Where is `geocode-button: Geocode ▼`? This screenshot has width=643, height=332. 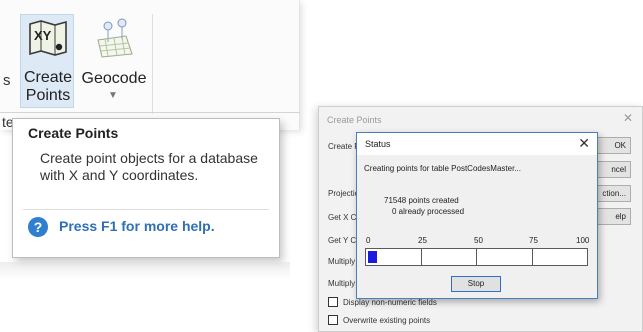
geocode-button: Geocode ▼ is located at coordinates (114, 61).